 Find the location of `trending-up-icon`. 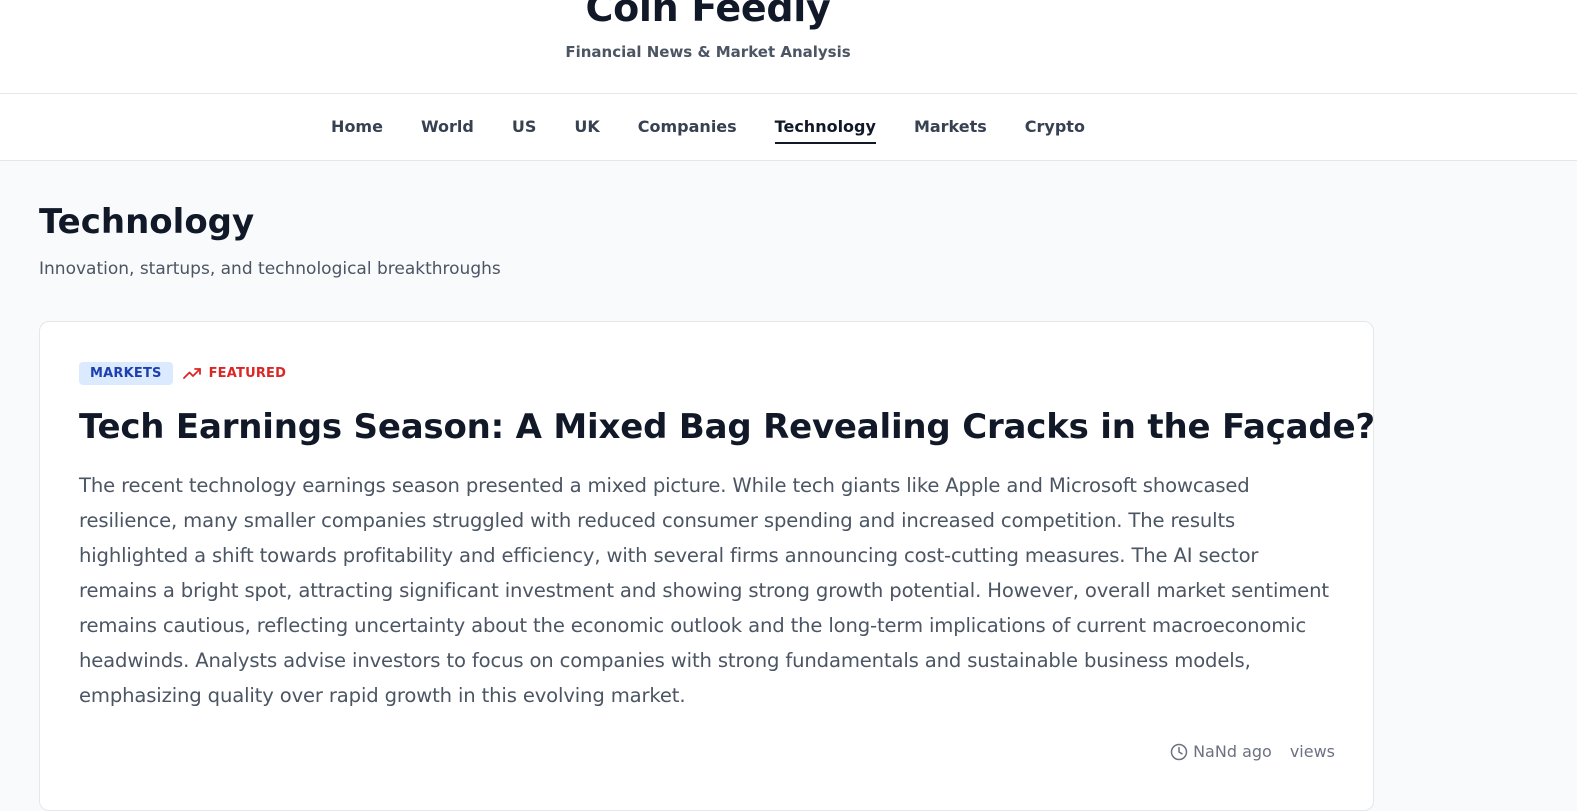

trending-up-icon is located at coordinates (191, 373).